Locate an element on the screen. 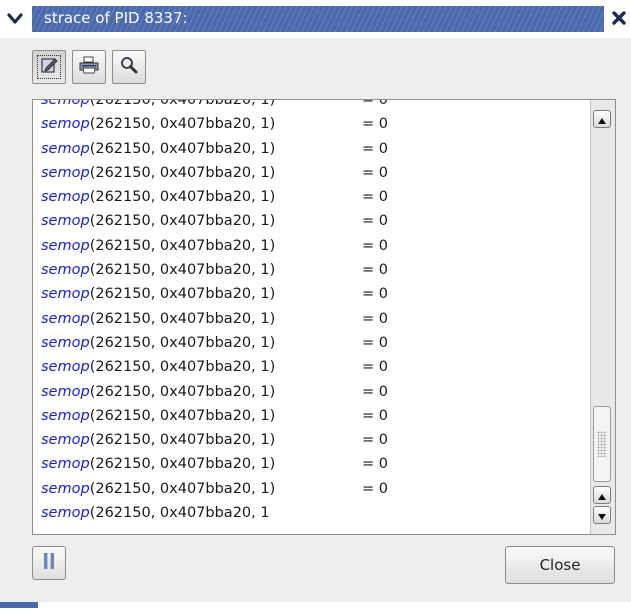 This screenshot has height=612, width=631. window-menu-button is located at coordinates (15, 19).